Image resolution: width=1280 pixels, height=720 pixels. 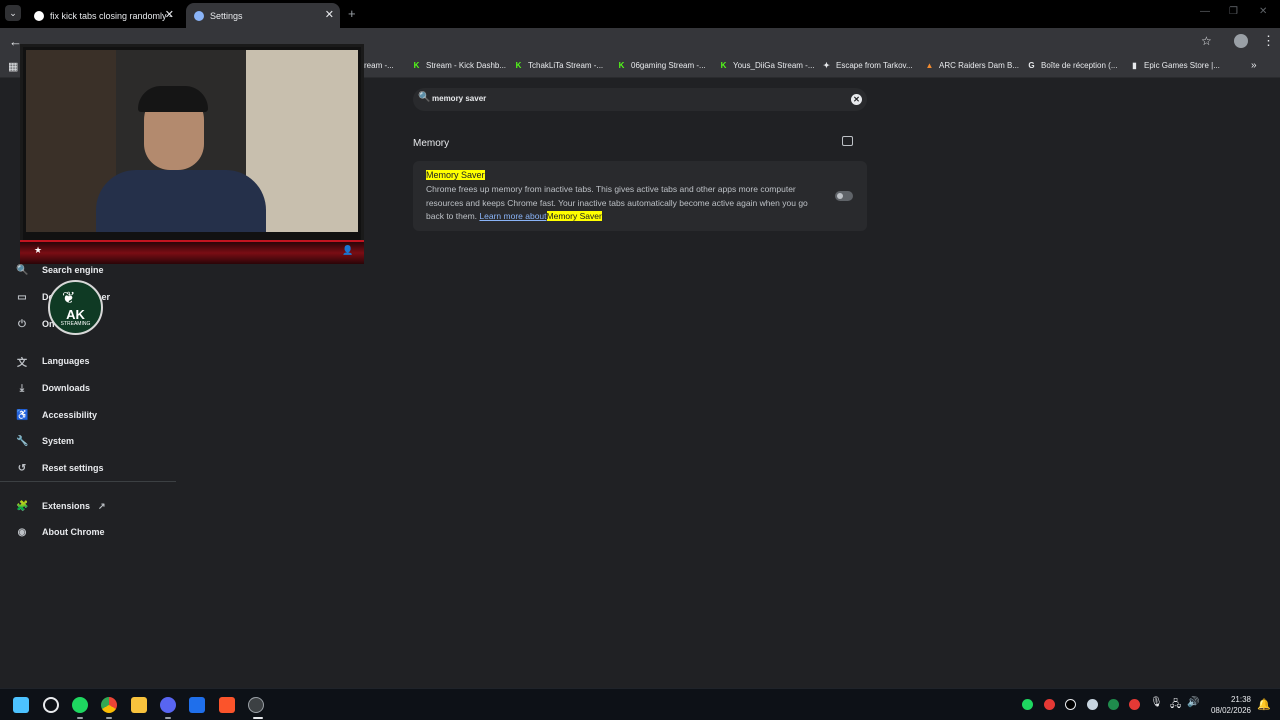 What do you see at coordinates (640, 704) in the screenshot?
I see `taskbar: 🎙 🖧 🔊 21:38 08/02/2026 🔔` at bounding box center [640, 704].